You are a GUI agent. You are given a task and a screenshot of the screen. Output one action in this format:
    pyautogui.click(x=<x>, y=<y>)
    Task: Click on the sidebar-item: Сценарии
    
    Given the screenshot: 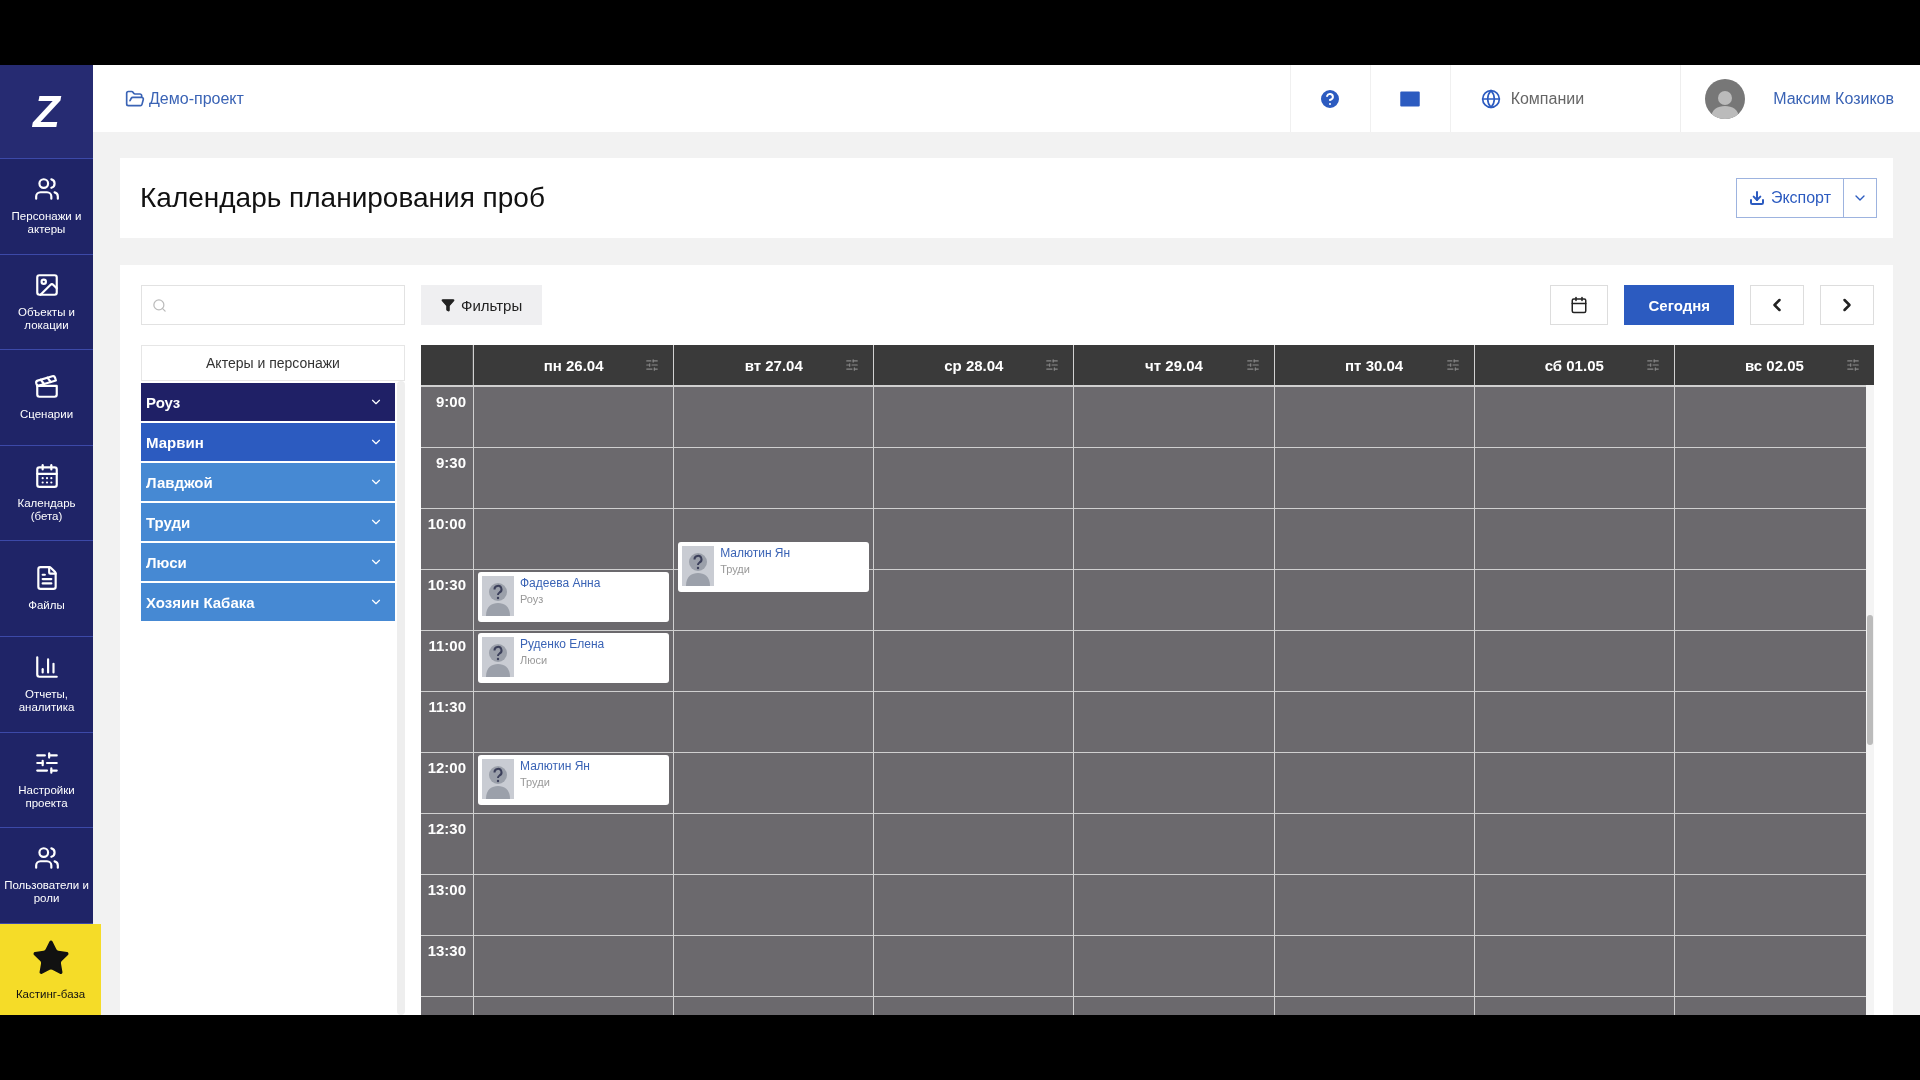 What is the action you would take?
    pyautogui.click(x=46, y=398)
    